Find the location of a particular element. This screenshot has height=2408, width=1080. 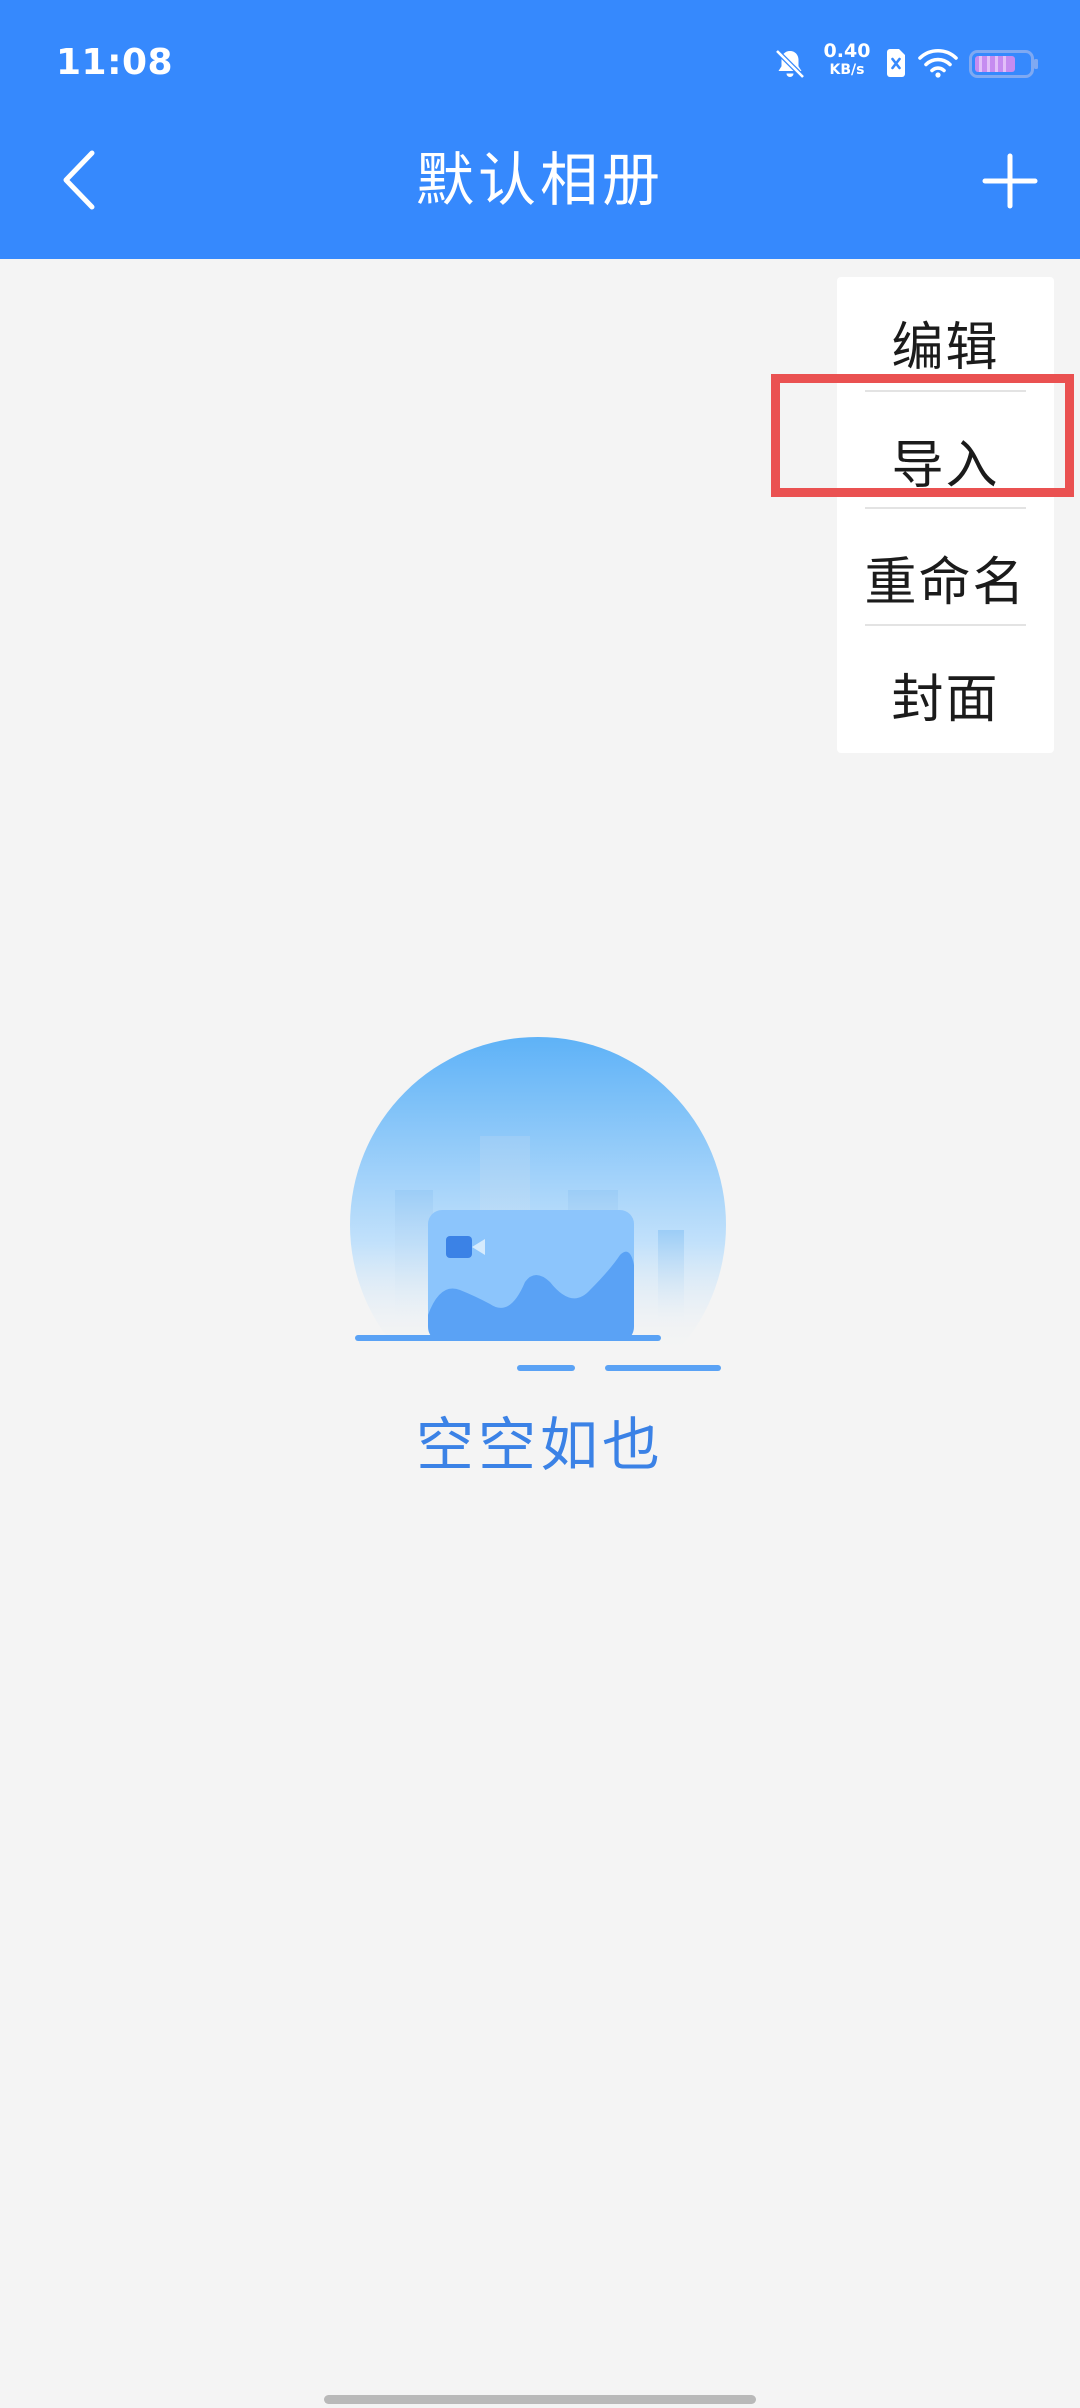

bell-mute-icon is located at coordinates (790, 64).